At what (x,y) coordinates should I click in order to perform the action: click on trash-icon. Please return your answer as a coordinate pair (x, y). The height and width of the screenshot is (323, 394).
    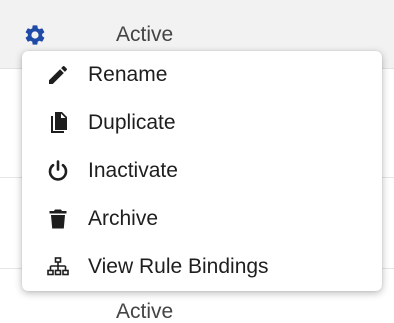
    Looking at the image, I should click on (58, 219).